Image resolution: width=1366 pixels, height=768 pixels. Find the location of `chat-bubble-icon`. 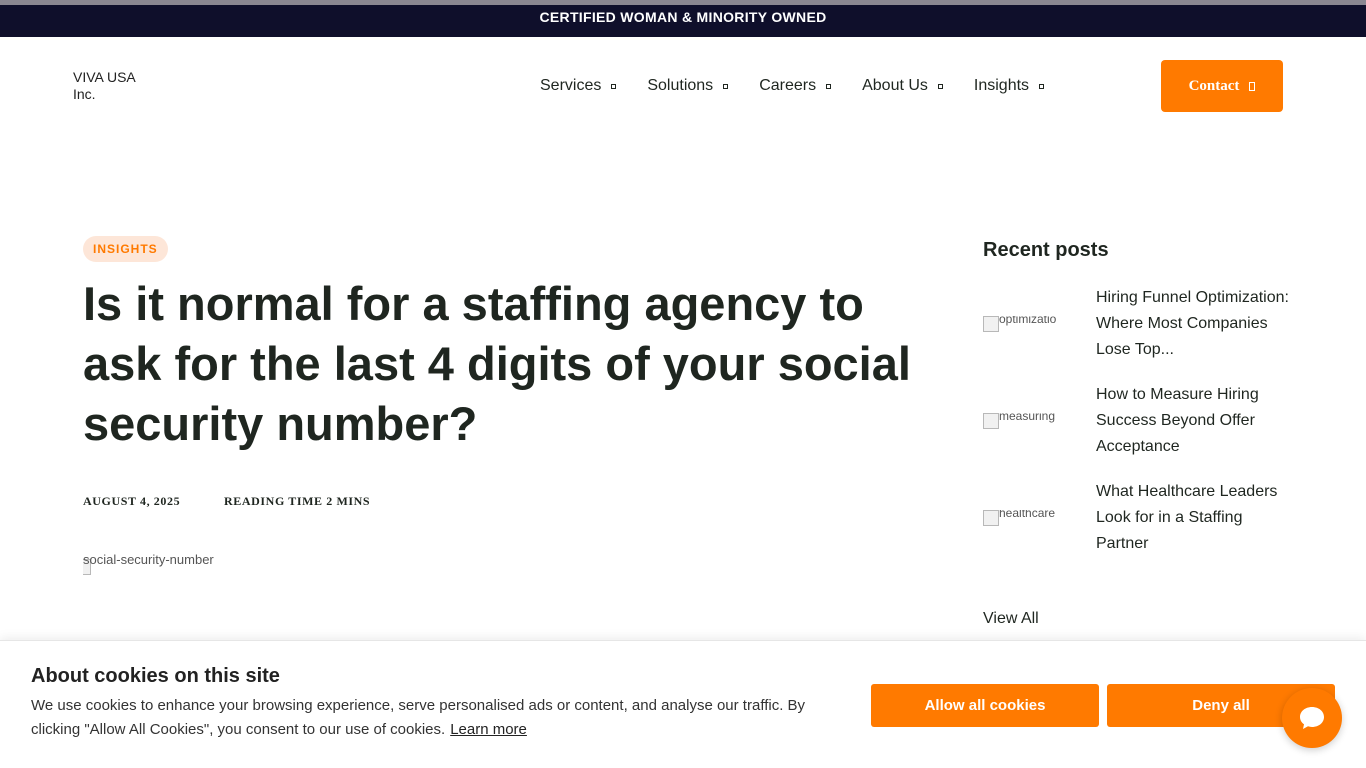

chat-bubble-icon is located at coordinates (1312, 718).